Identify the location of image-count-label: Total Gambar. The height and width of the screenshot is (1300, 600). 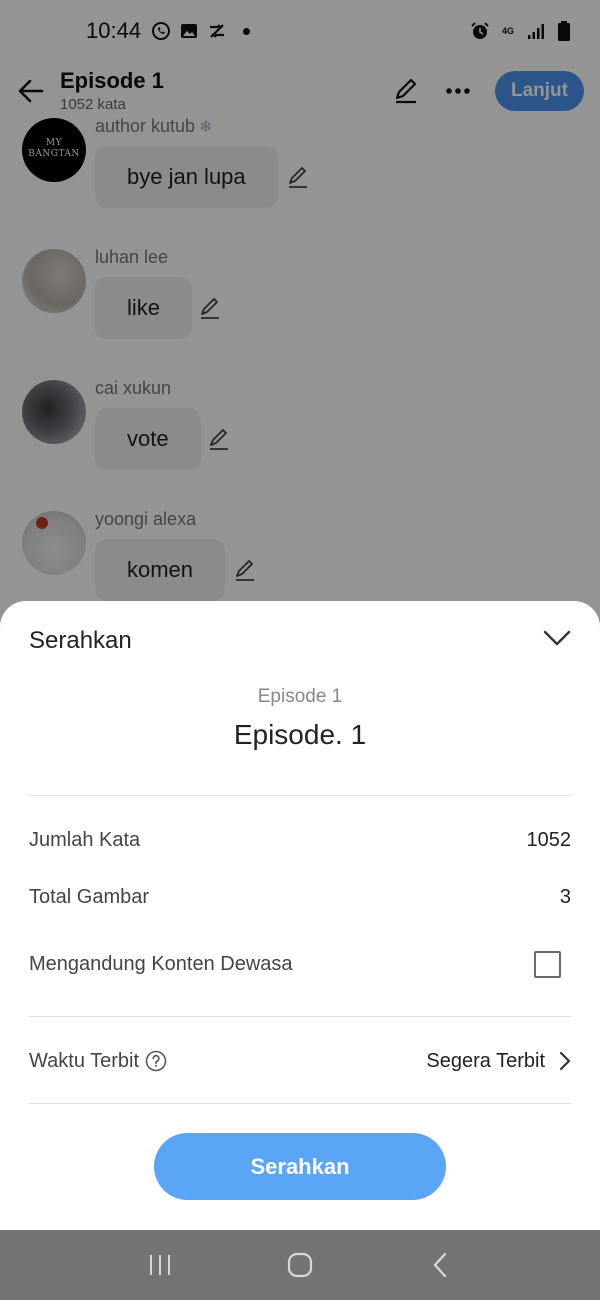
(89, 896).